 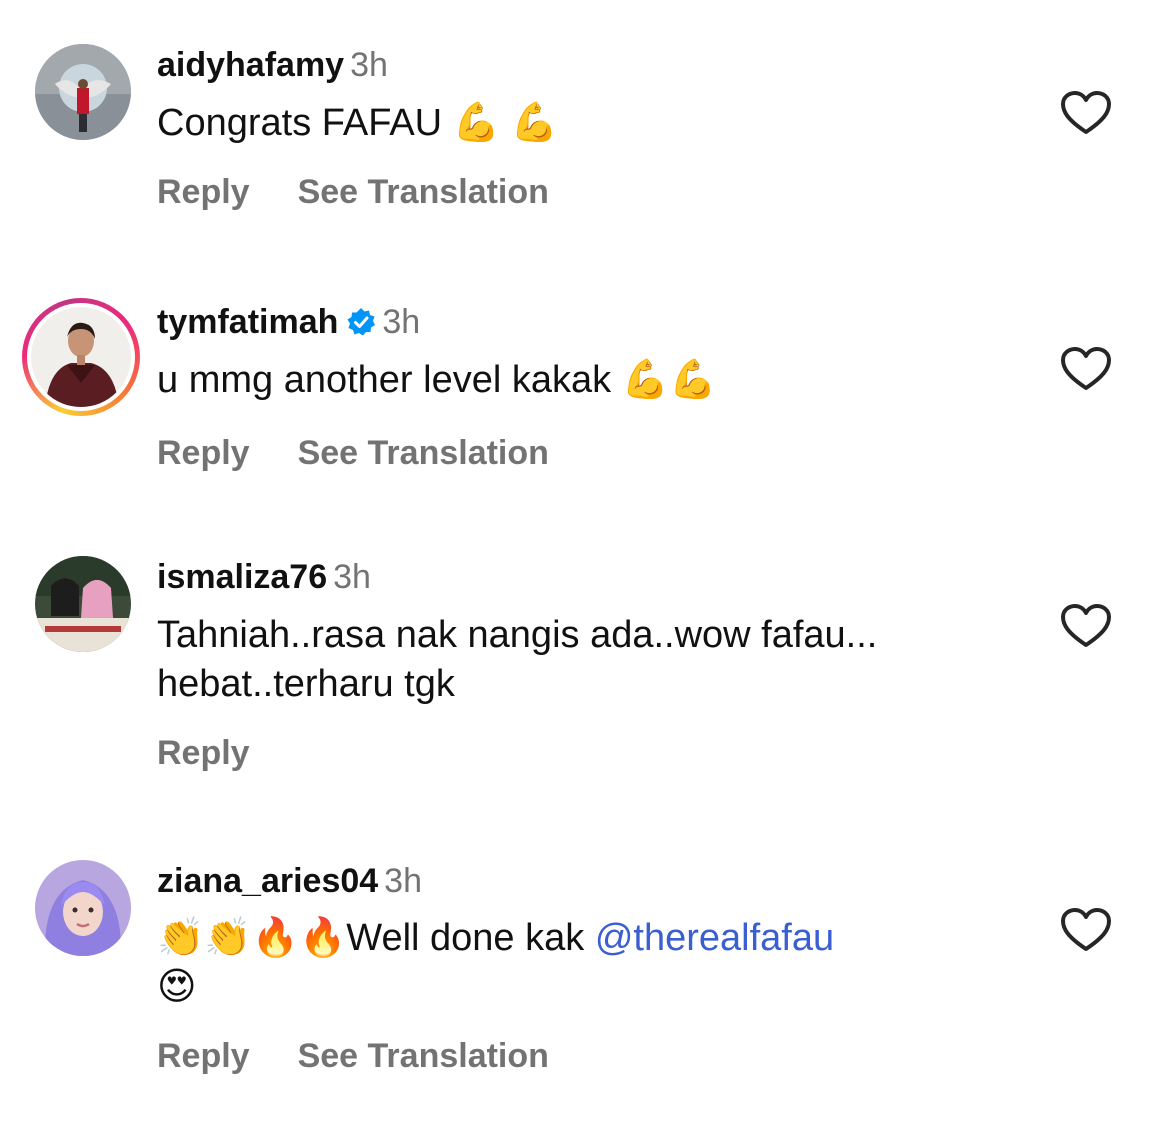 I want to click on username: tymfatimah, so click(x=247, y=322).